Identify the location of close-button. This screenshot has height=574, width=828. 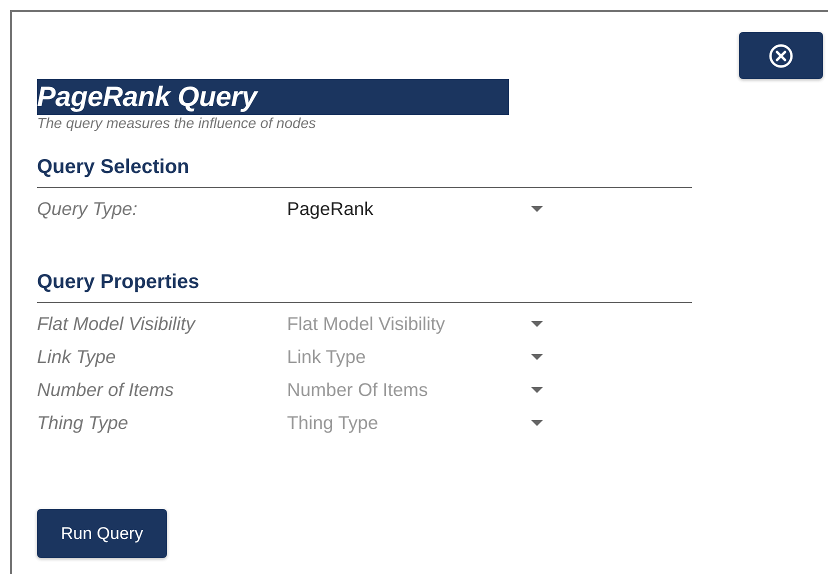
(781, 55).